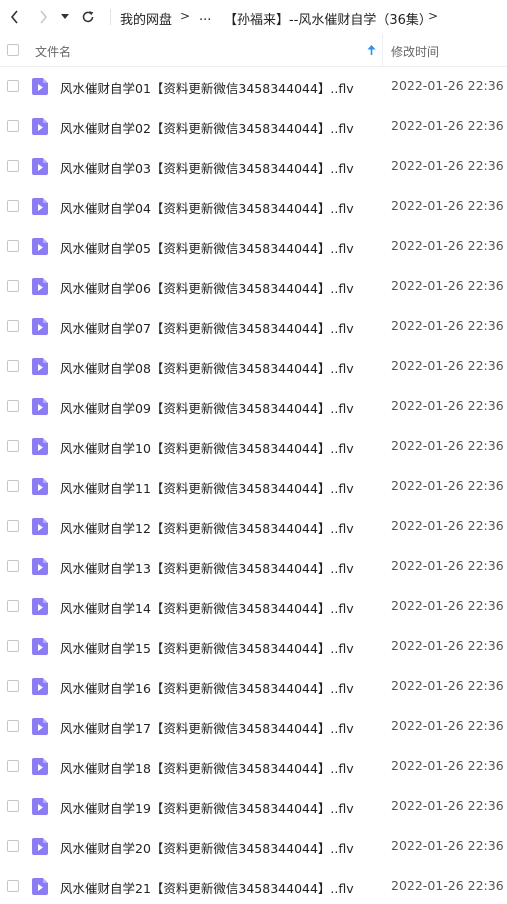 The image size is (507, 904). Describe the element at coordinates (207, 367) in the screenshot. I see `file-name: 风水催财自学08【资料更新微信3458344044】..flv` at that location.